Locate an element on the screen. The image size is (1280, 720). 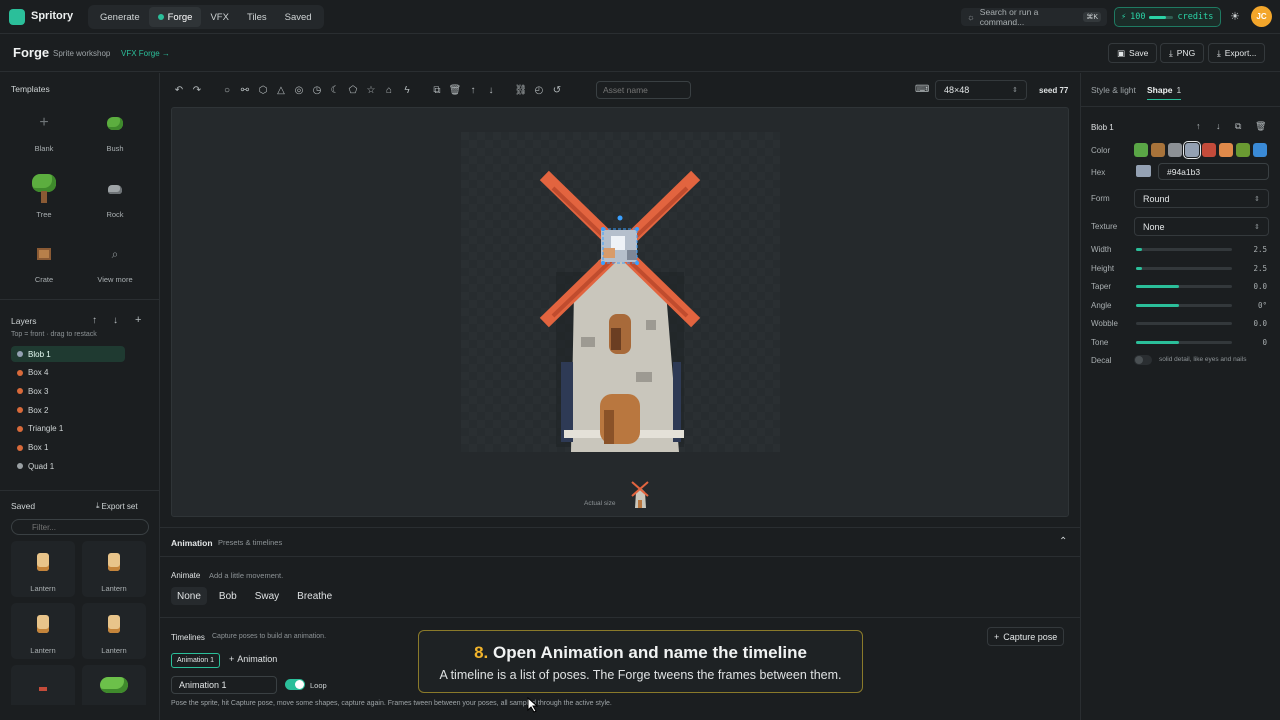
vfx-forge-link: VFX Forge → is located at coordinates (145, 53).